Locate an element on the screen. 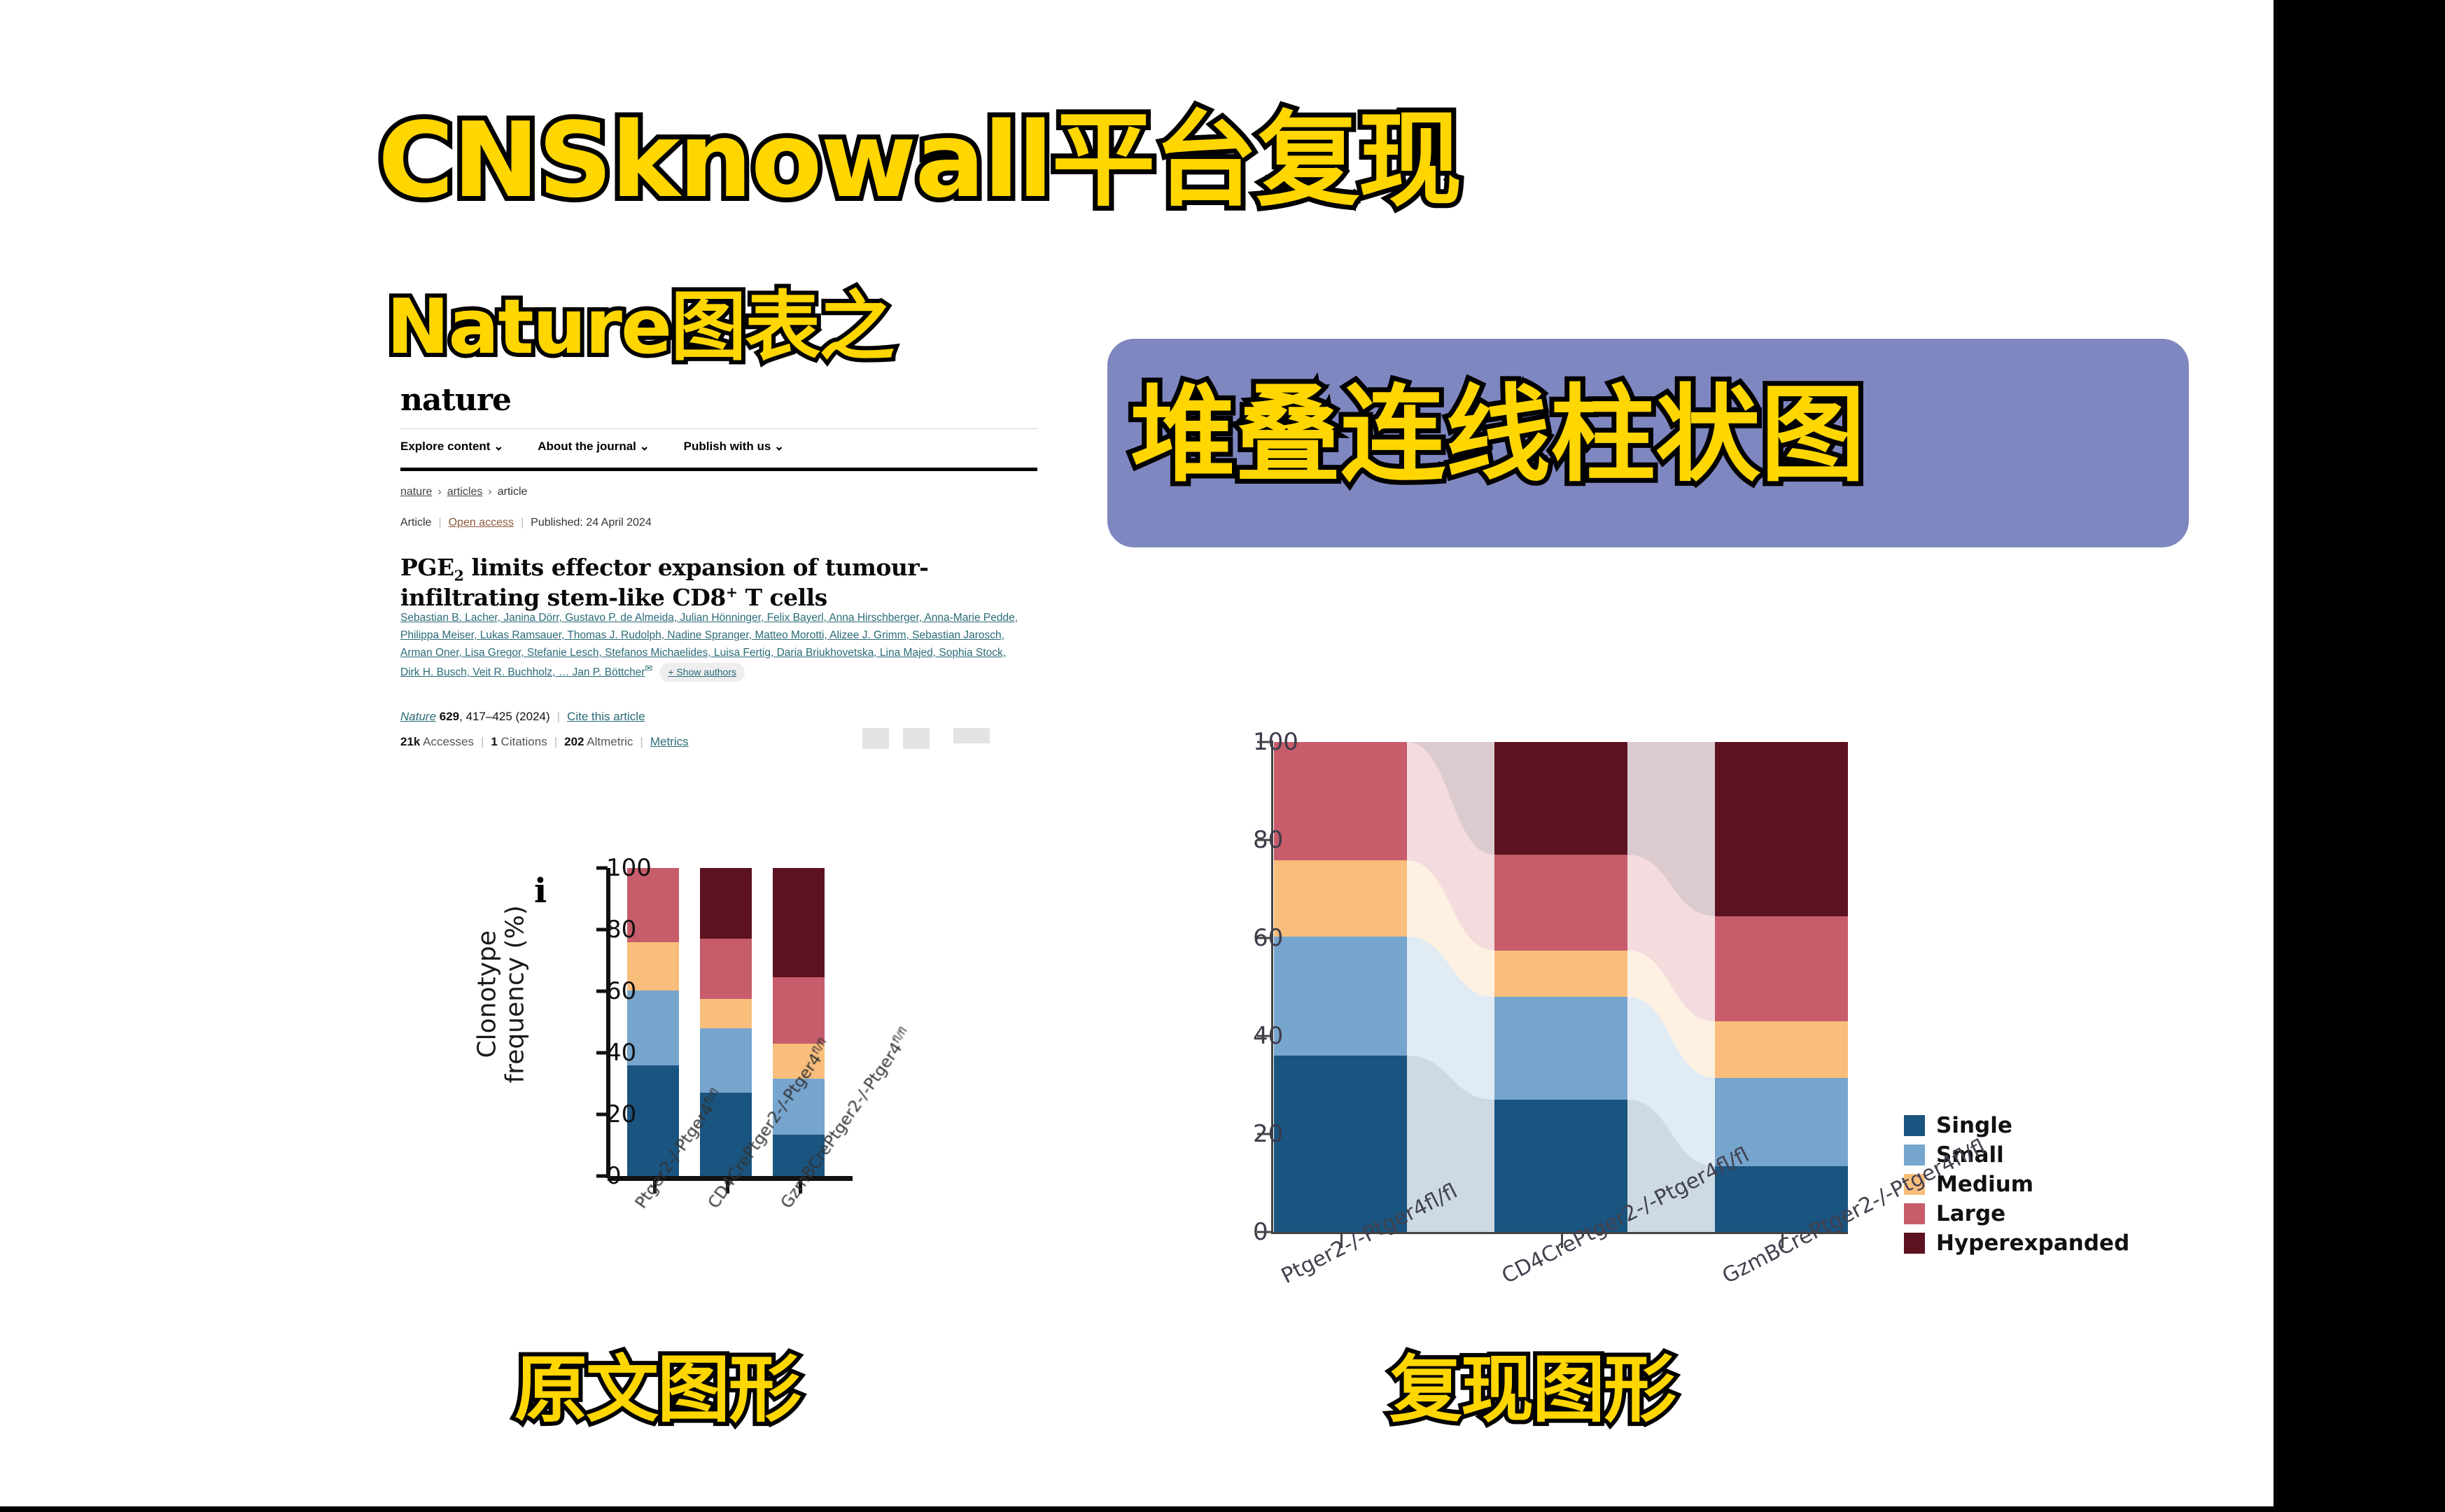 The width and height of the screenshot is (2445, 1512). nature-logo: nature is located at coordinates (456, 400).